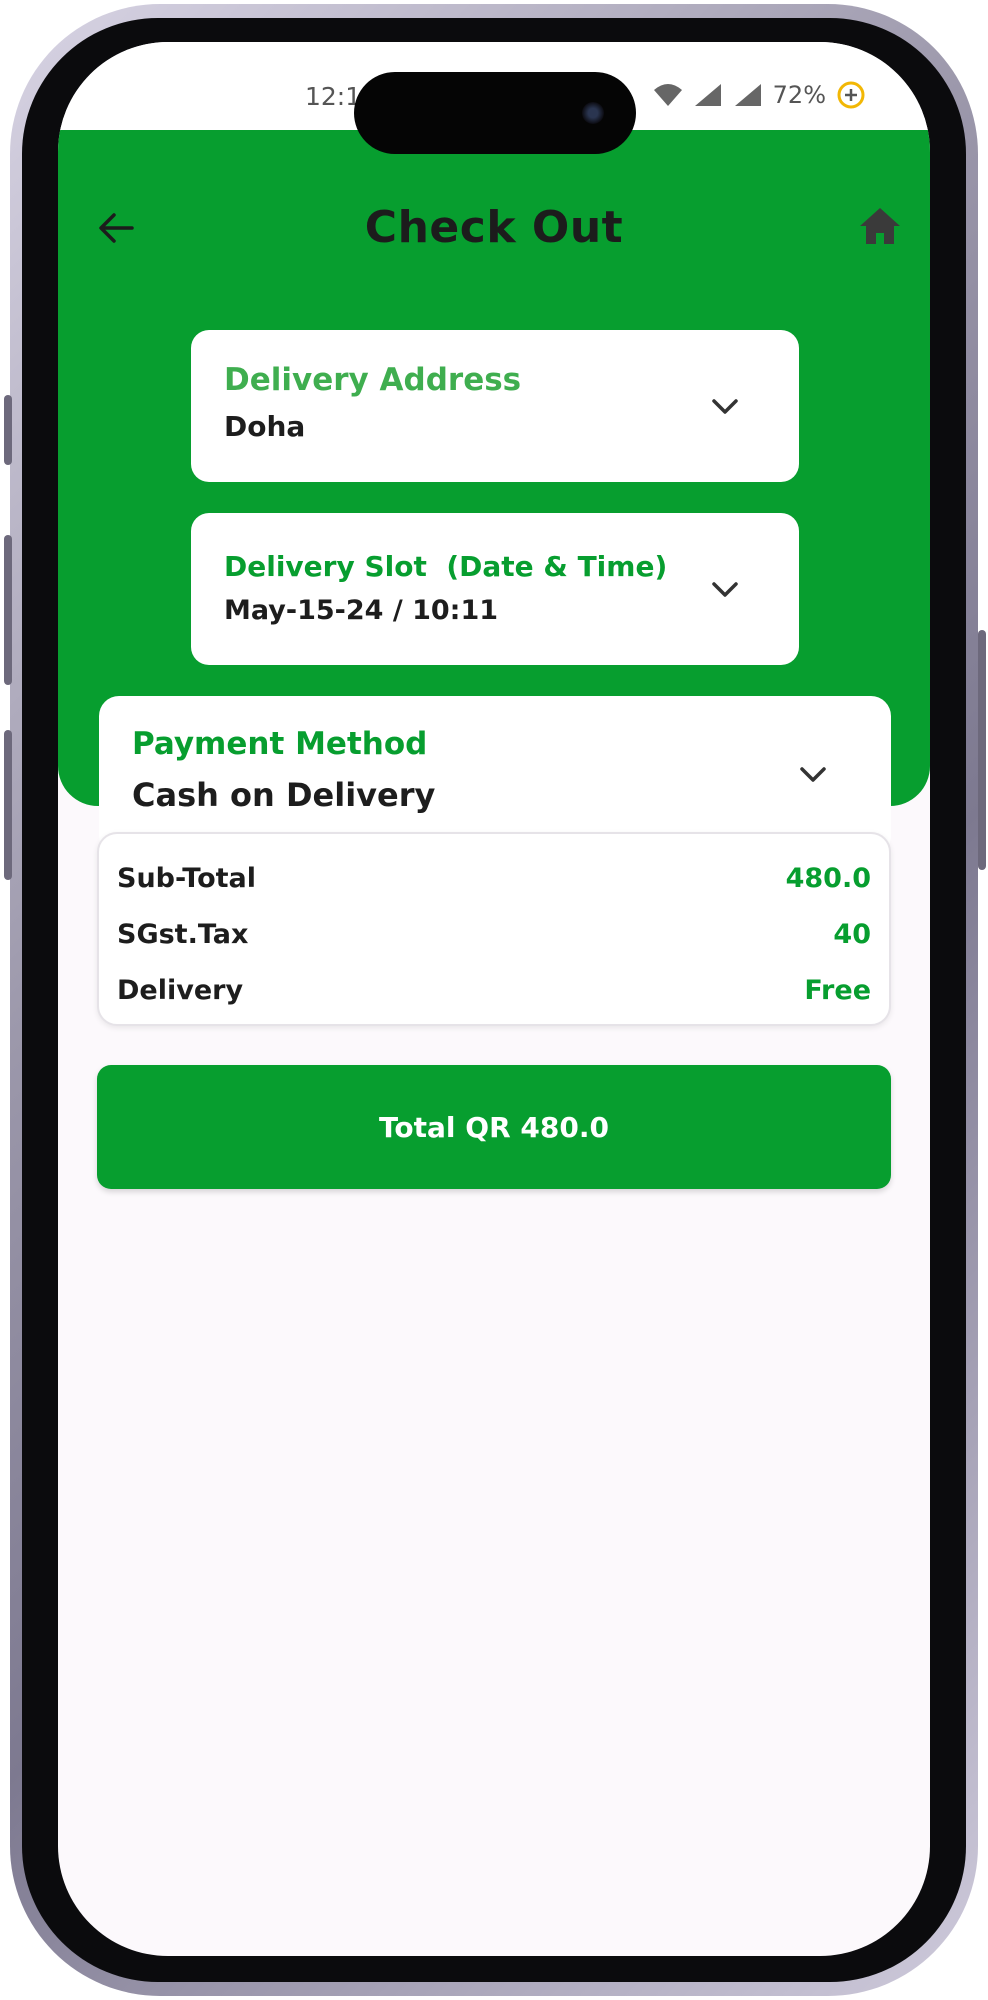 Image resolution: width=988 pixels, height=2000 pixels. Describe the element at coordinates (8, 430) in the screenshot. I see `action-button` at that location.